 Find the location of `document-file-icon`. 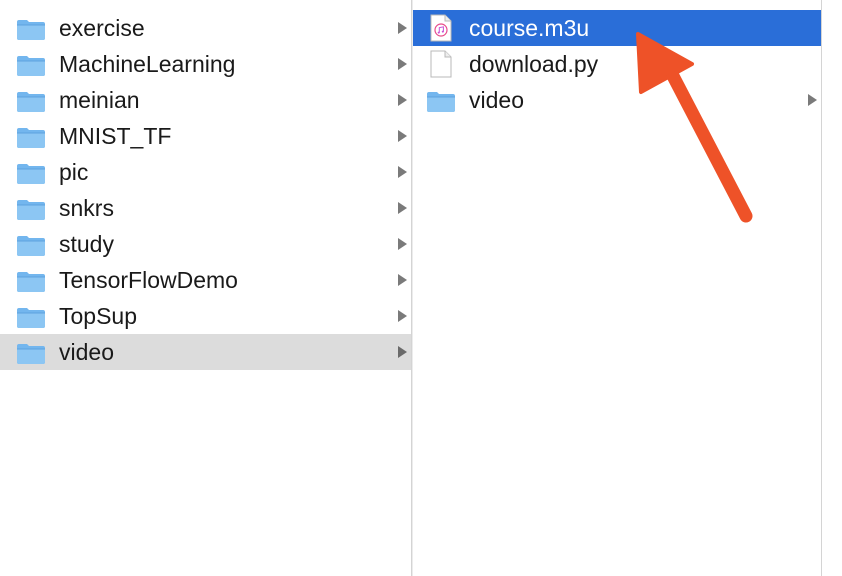

document-file-icon is located at coordinates (441, 64).